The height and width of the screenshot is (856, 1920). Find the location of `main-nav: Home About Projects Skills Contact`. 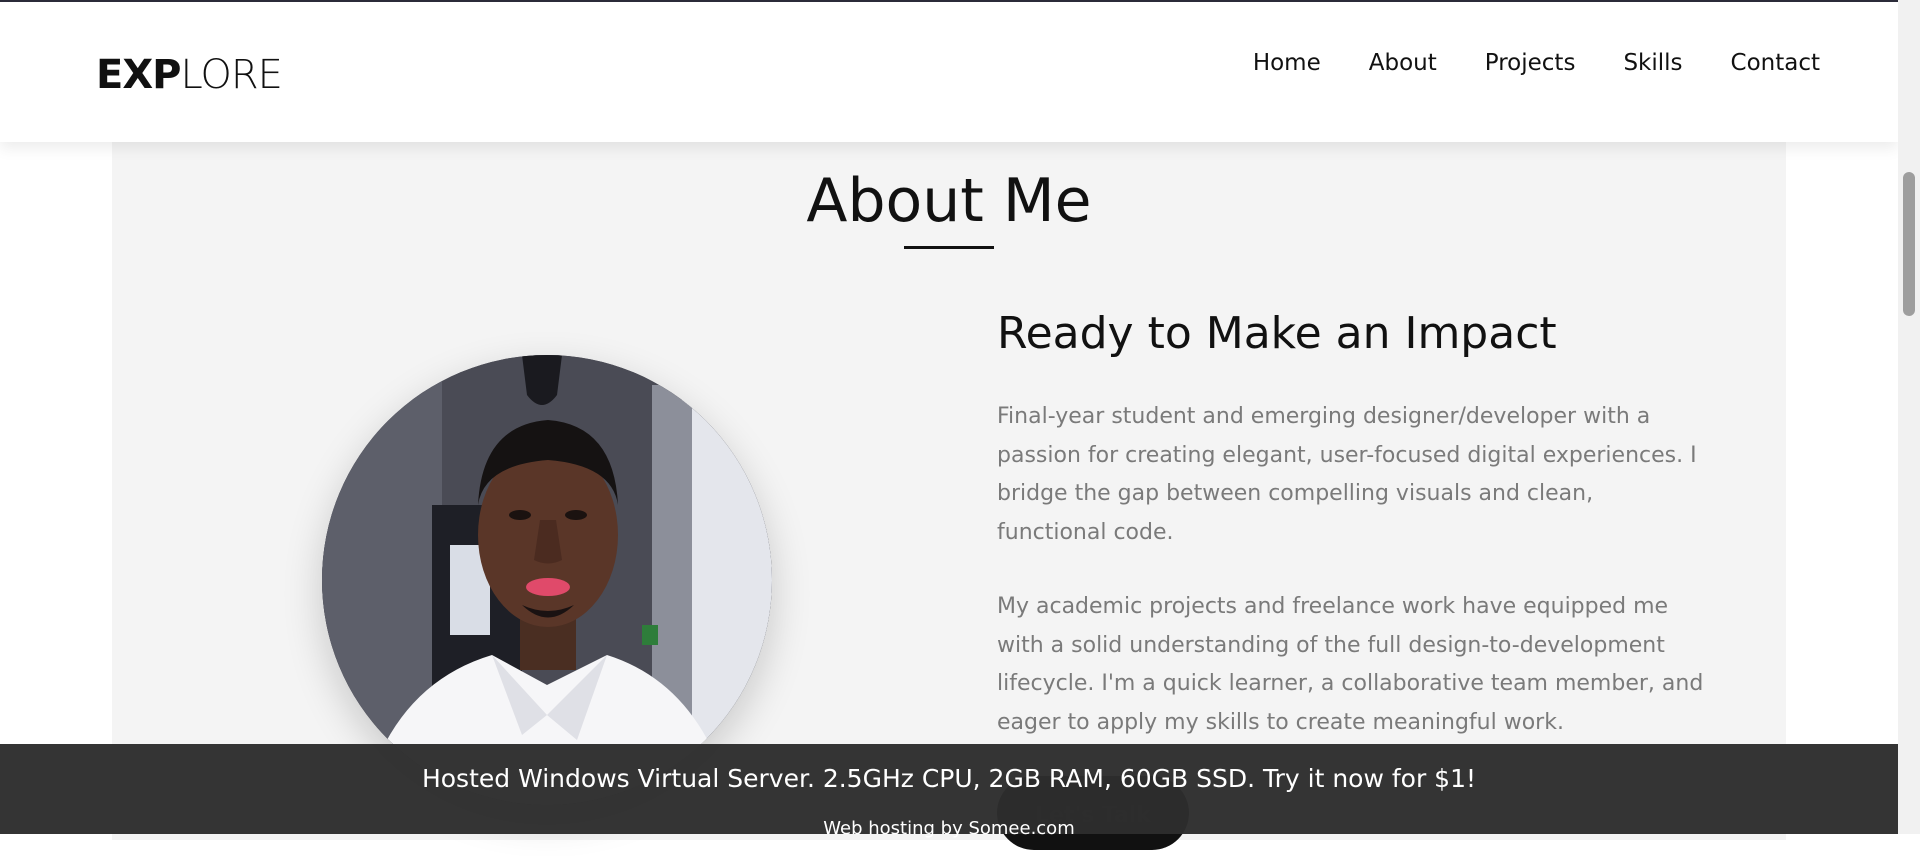

main-nav: Home About Projects Skills Contact is located at coordinates (1536, 63).